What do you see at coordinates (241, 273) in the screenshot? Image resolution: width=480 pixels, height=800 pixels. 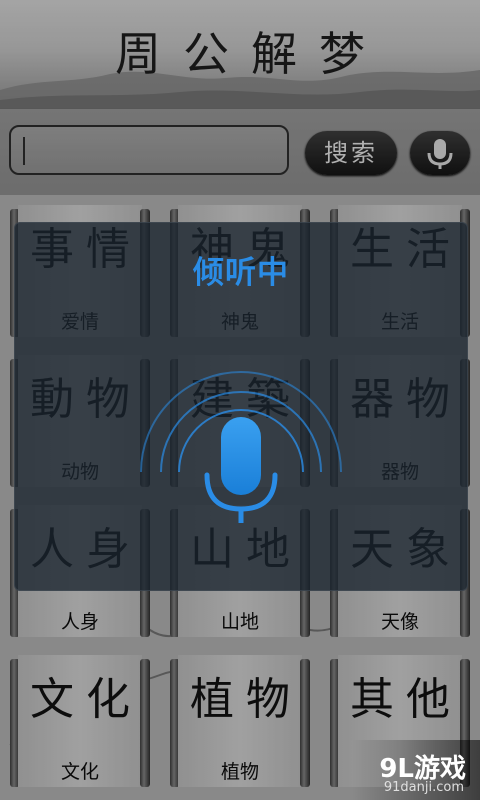 I see `dialog-title: 倾听中` at bounding box center [241, 273].